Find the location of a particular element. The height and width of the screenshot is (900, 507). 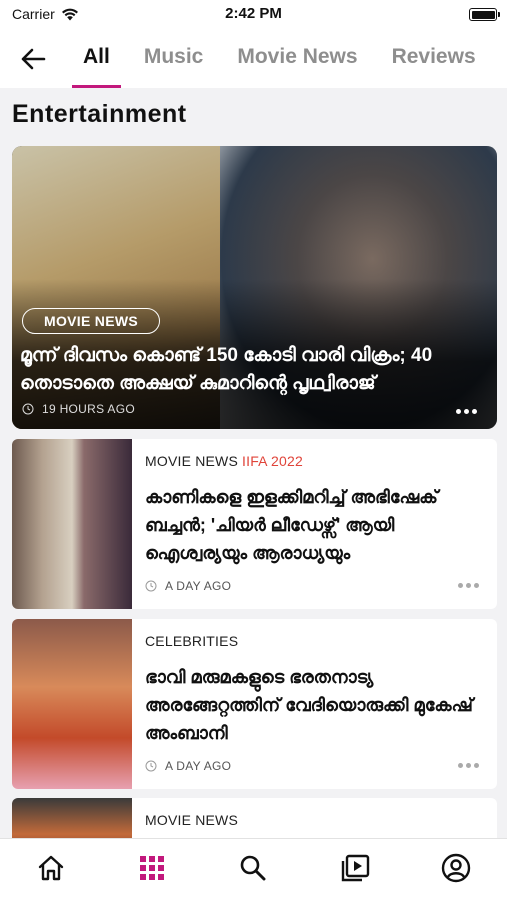

article-body: MOVIE NEWS is located at coordinates (315, 820).